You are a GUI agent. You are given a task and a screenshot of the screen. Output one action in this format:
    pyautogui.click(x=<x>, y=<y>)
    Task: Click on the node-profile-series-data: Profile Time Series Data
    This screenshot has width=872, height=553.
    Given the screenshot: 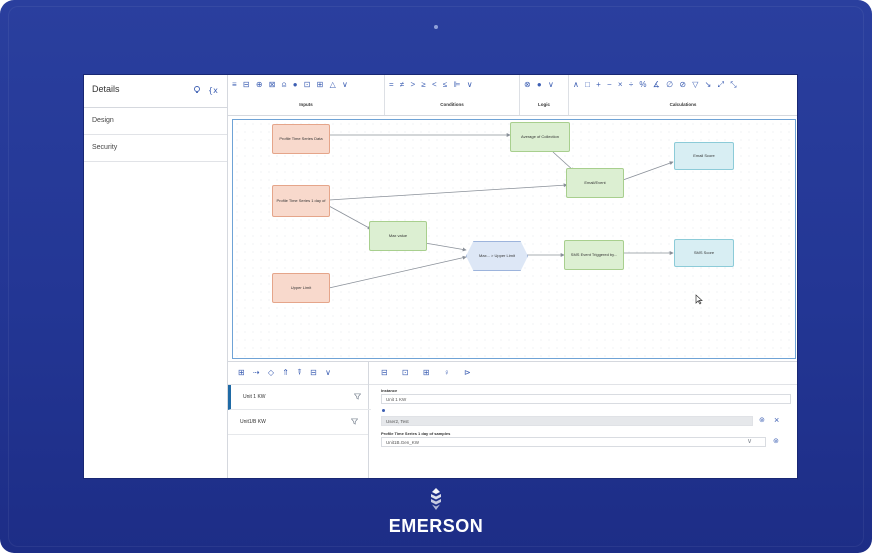 What is the action you would take?
    pyautogui.click(x=301, y=139)
    